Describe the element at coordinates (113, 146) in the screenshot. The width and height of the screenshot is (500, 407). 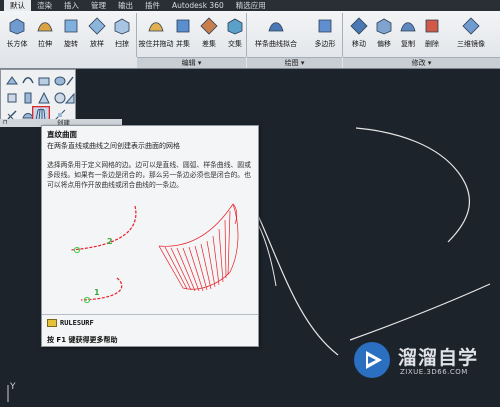
I see `tooltip-description: 在两条直线或曲线之间创建表示曲面的网格` at that location.